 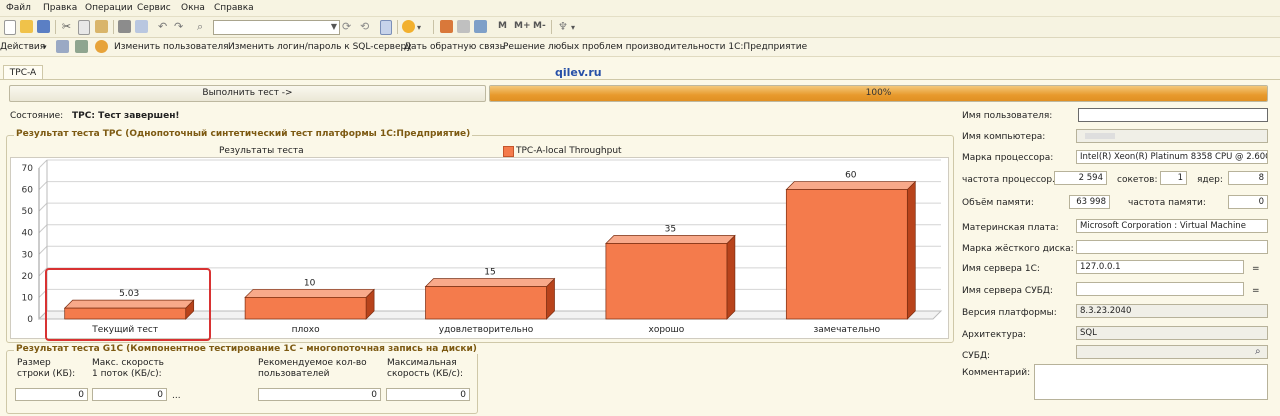 I want to click on print-icon, so click(x=124, y=26).